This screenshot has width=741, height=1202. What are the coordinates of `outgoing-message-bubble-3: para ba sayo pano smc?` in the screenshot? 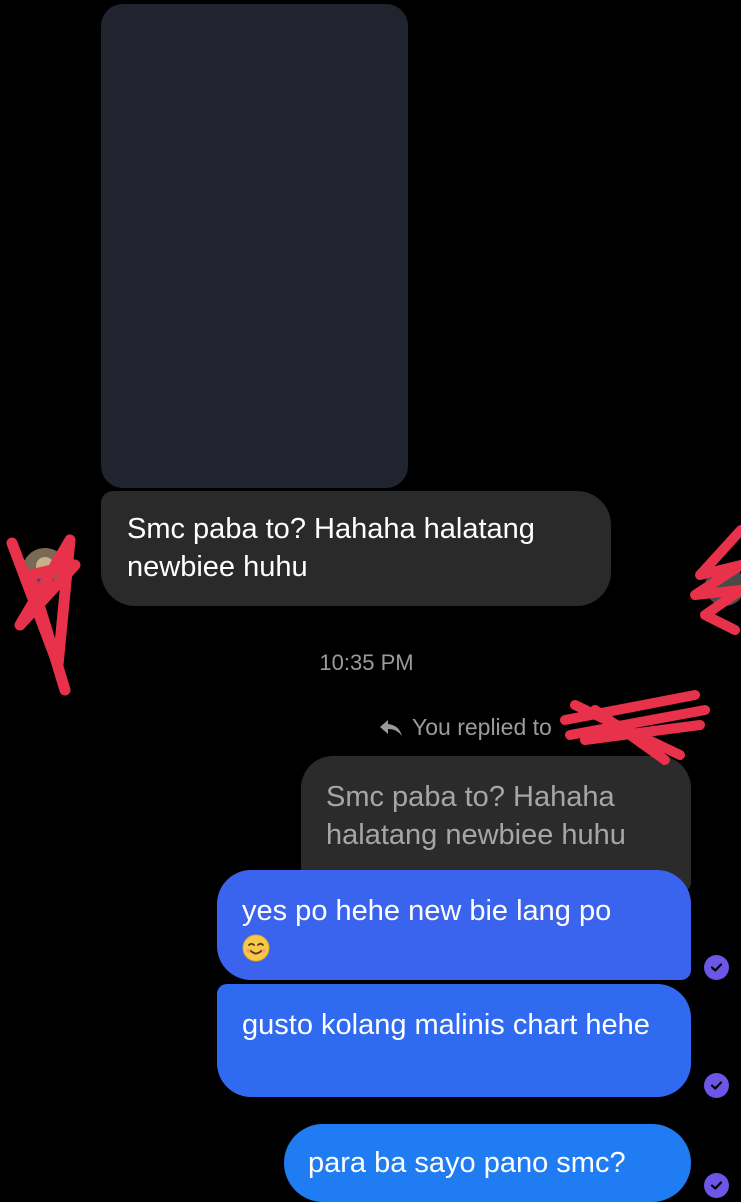 It's located at (487, 1163).